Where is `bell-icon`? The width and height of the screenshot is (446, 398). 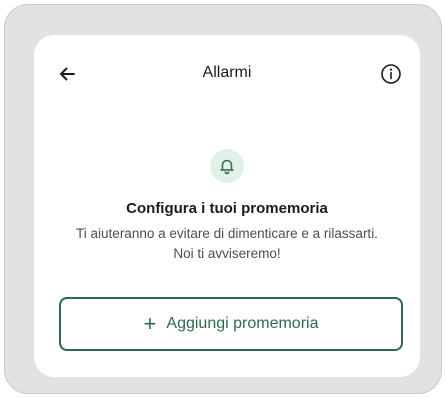 bell-icon is located at coordinates (227, 167).